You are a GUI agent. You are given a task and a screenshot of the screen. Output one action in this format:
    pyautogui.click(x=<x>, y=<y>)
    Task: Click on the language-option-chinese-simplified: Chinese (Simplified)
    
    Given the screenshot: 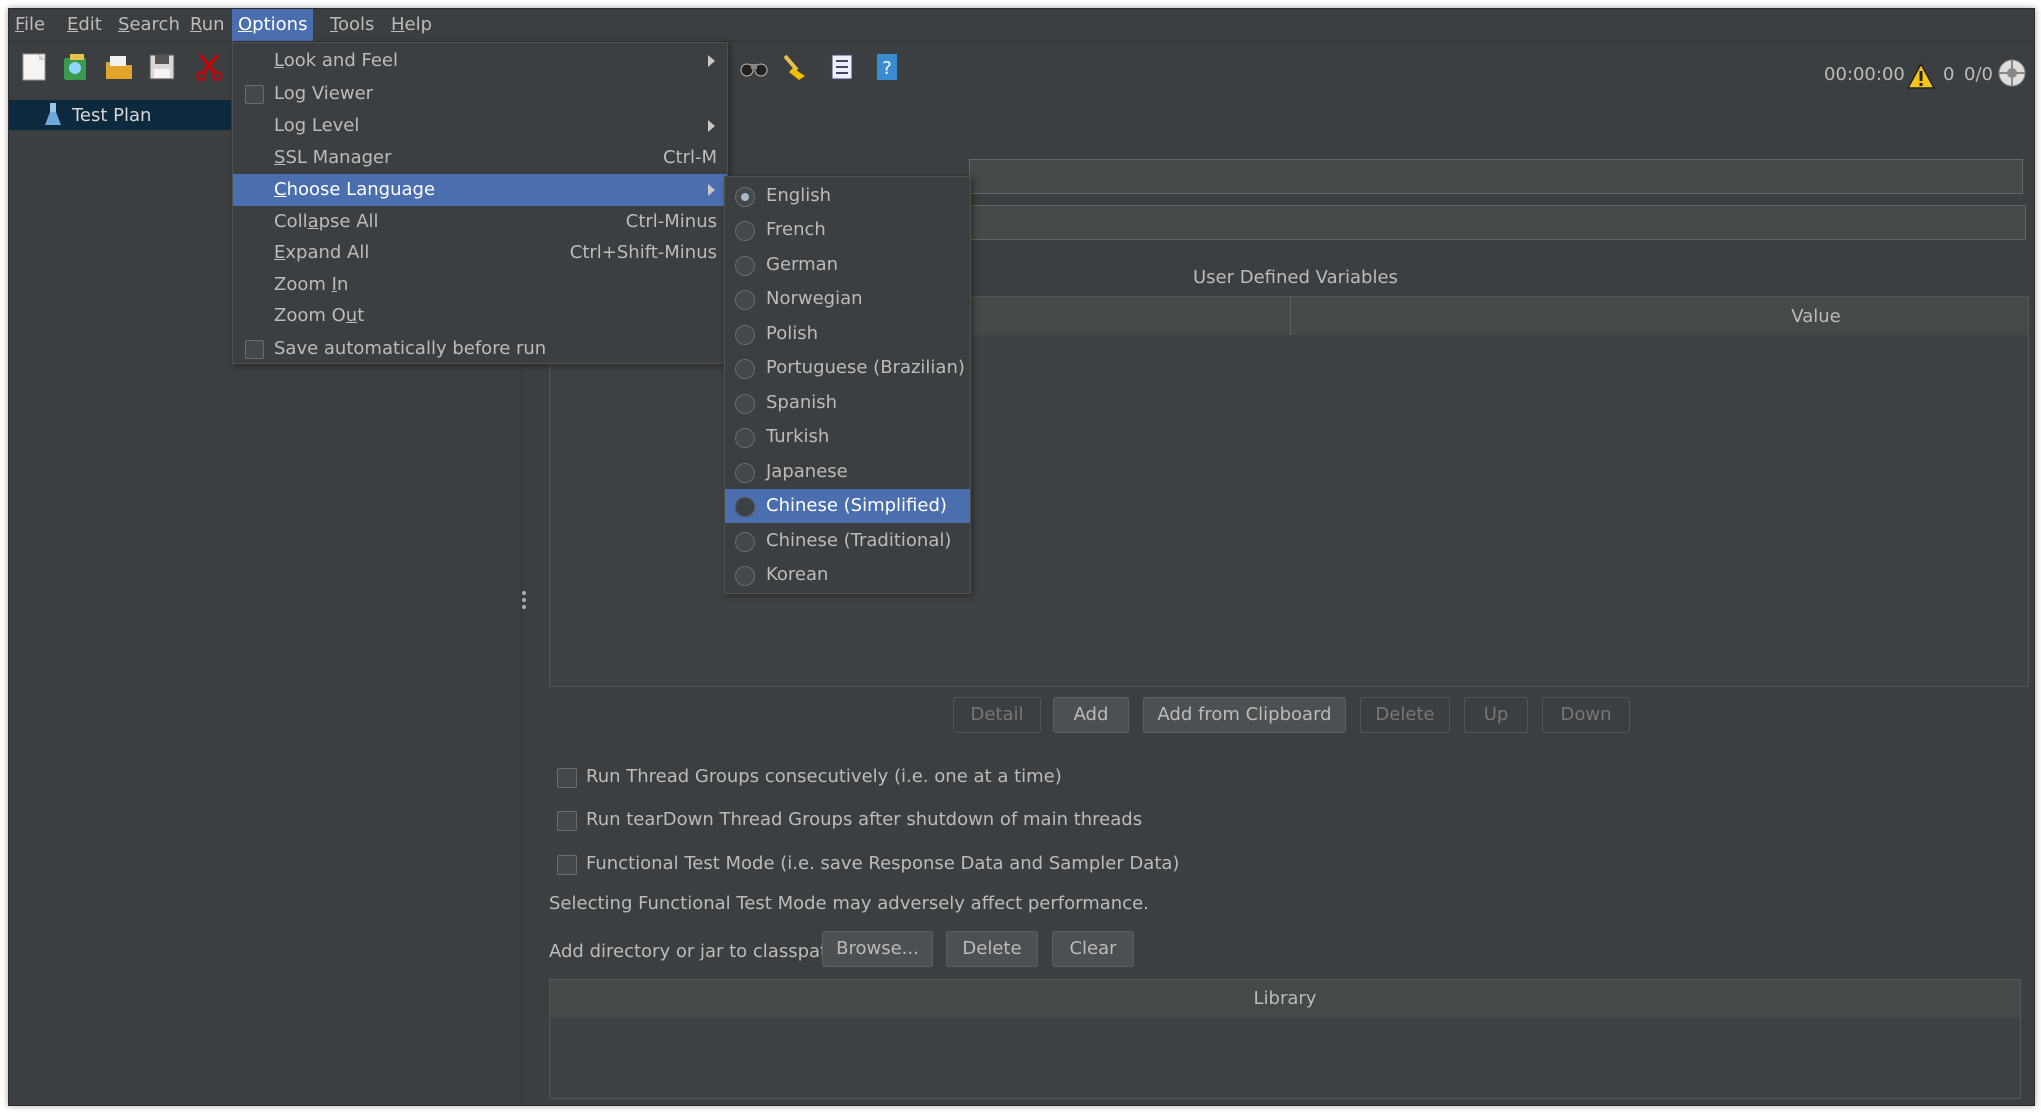 What is the action you would take?
    pyautogui.click(x=847, y=506)
    